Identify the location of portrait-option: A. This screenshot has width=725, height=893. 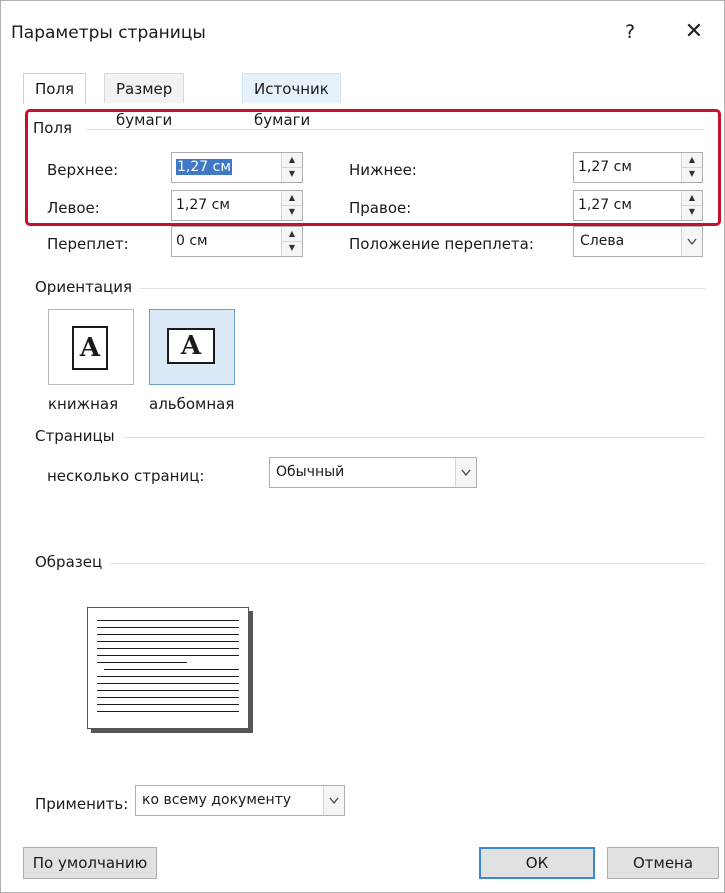
(91, 347).